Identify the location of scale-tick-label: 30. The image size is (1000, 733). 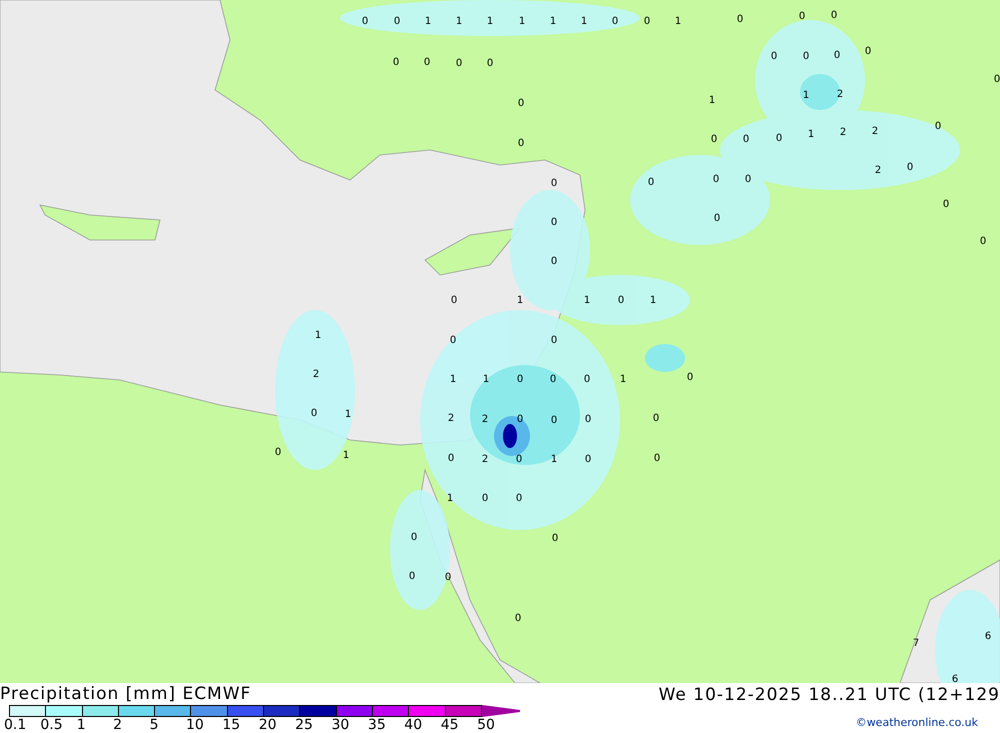
(340, 725).